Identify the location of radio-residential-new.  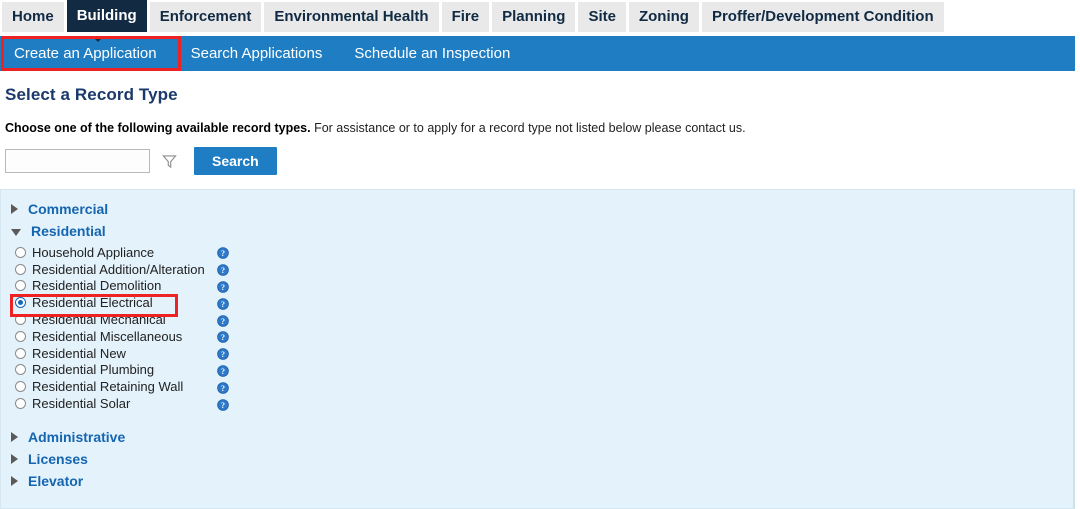
(20, 353).